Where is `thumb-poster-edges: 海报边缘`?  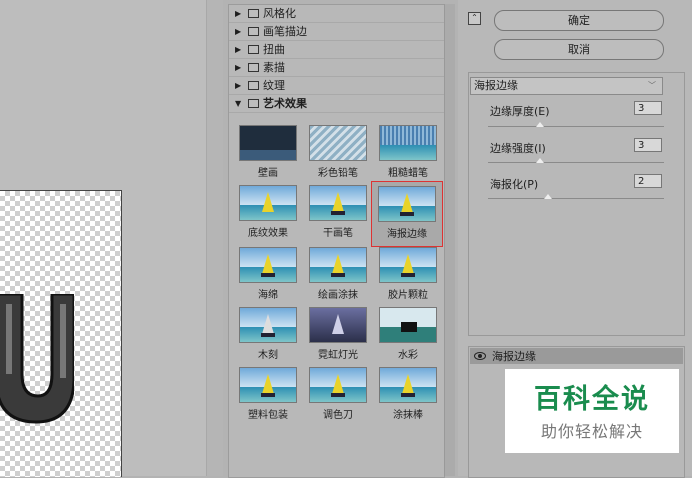
thumb-poster-edges: 海报边缘 is located at coordinates (407, 214).